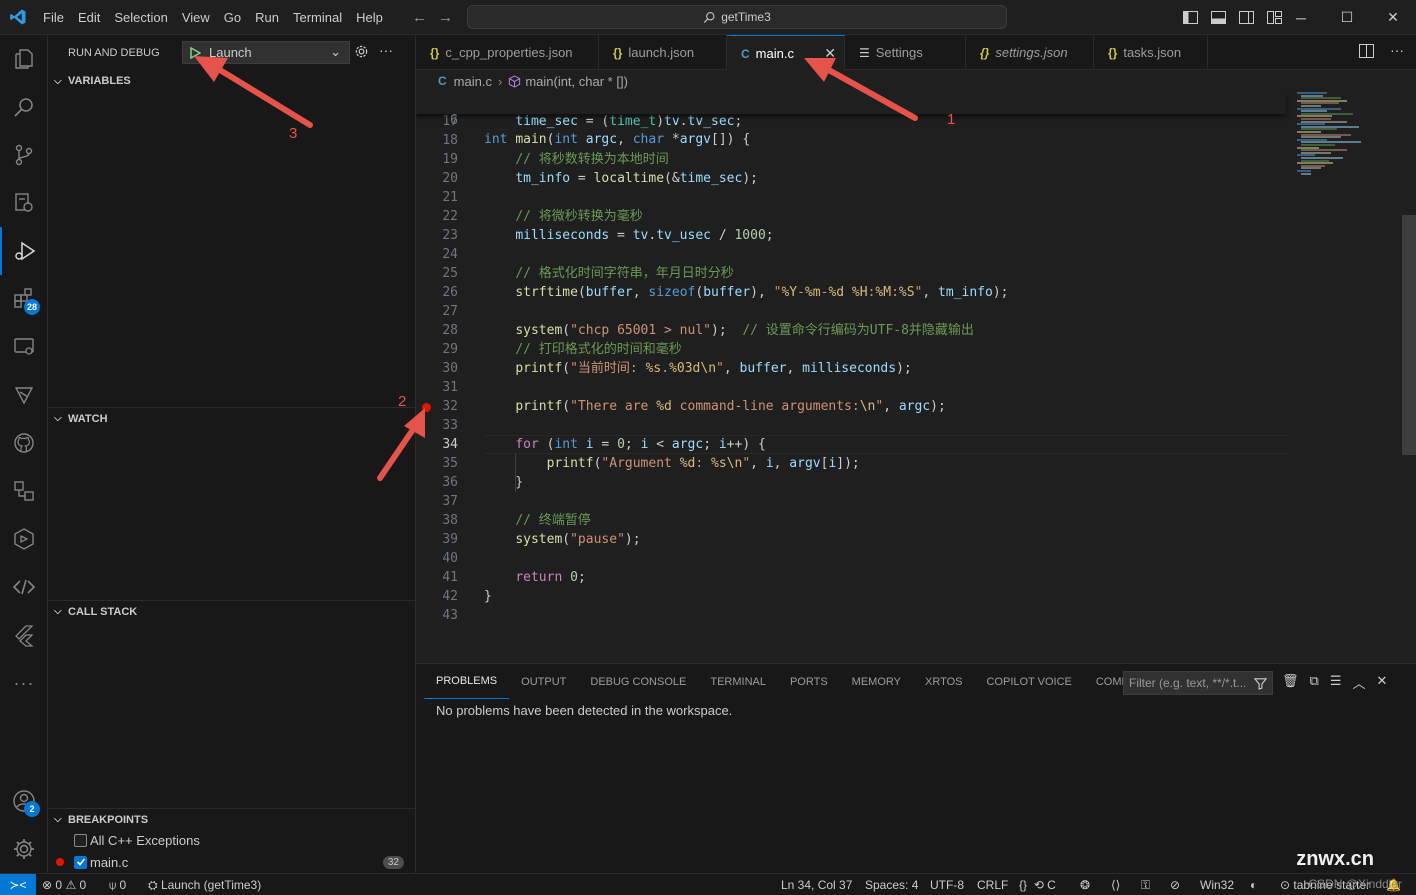 This screenshot has width=1416, height=895. What do you see at coordinates (232, 418) in the screenshot?
I see `watch-section-header: ⌵ WATCH` at bounding box center [232, 418].